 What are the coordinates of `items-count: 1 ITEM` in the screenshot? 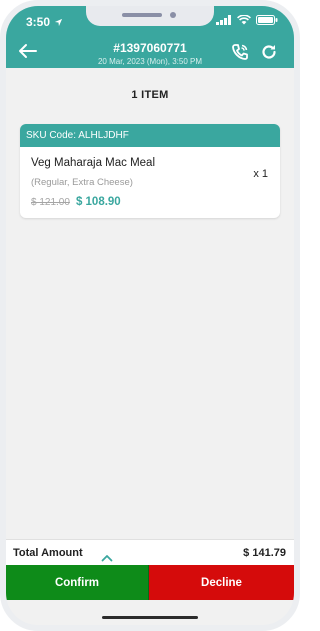 It's located at (150, 95).